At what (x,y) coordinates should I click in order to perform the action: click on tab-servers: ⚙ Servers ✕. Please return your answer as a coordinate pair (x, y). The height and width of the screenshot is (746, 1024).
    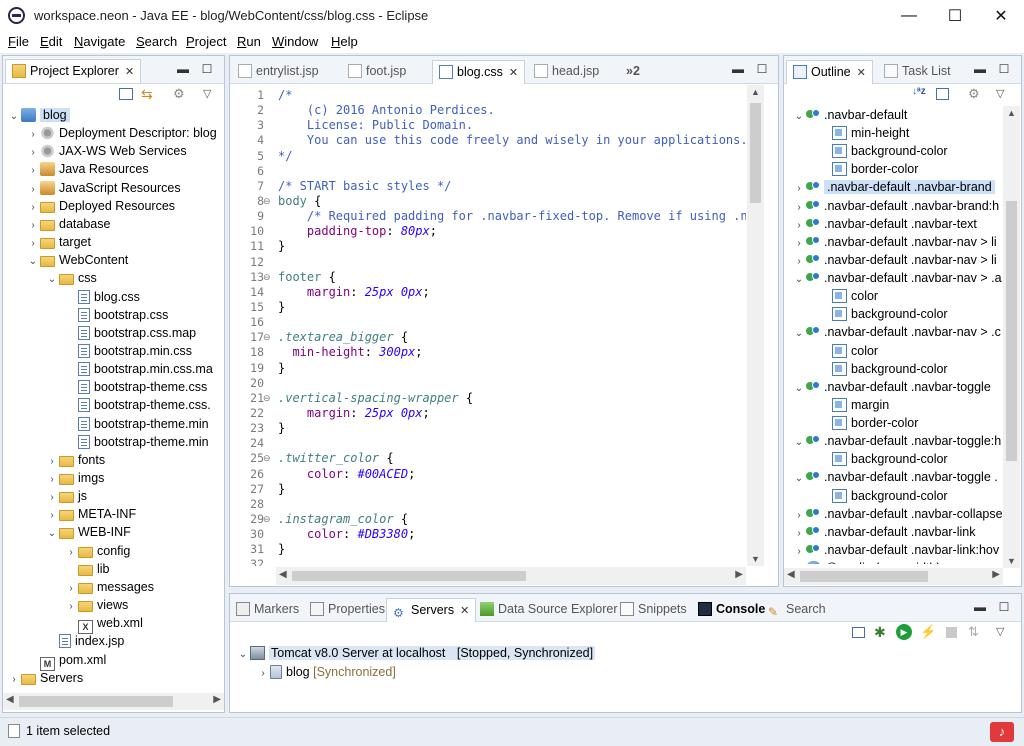
    Looking at the image, I should click on (431, 610).